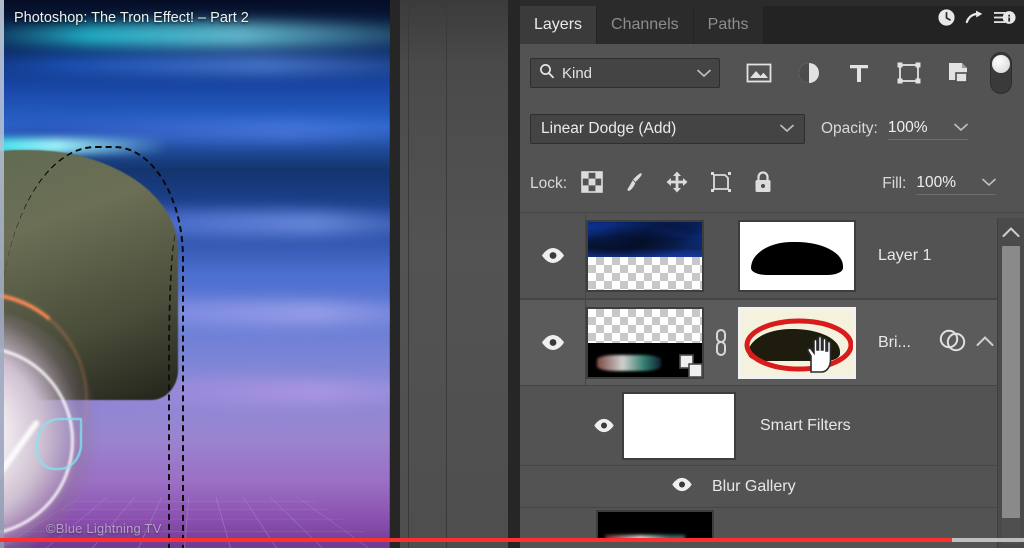 This screenshot has width=1024, height=548. What do you see at coordinates (476, 540) in the screenshot?
I see `progress-played` at bounding box center [476, 540].